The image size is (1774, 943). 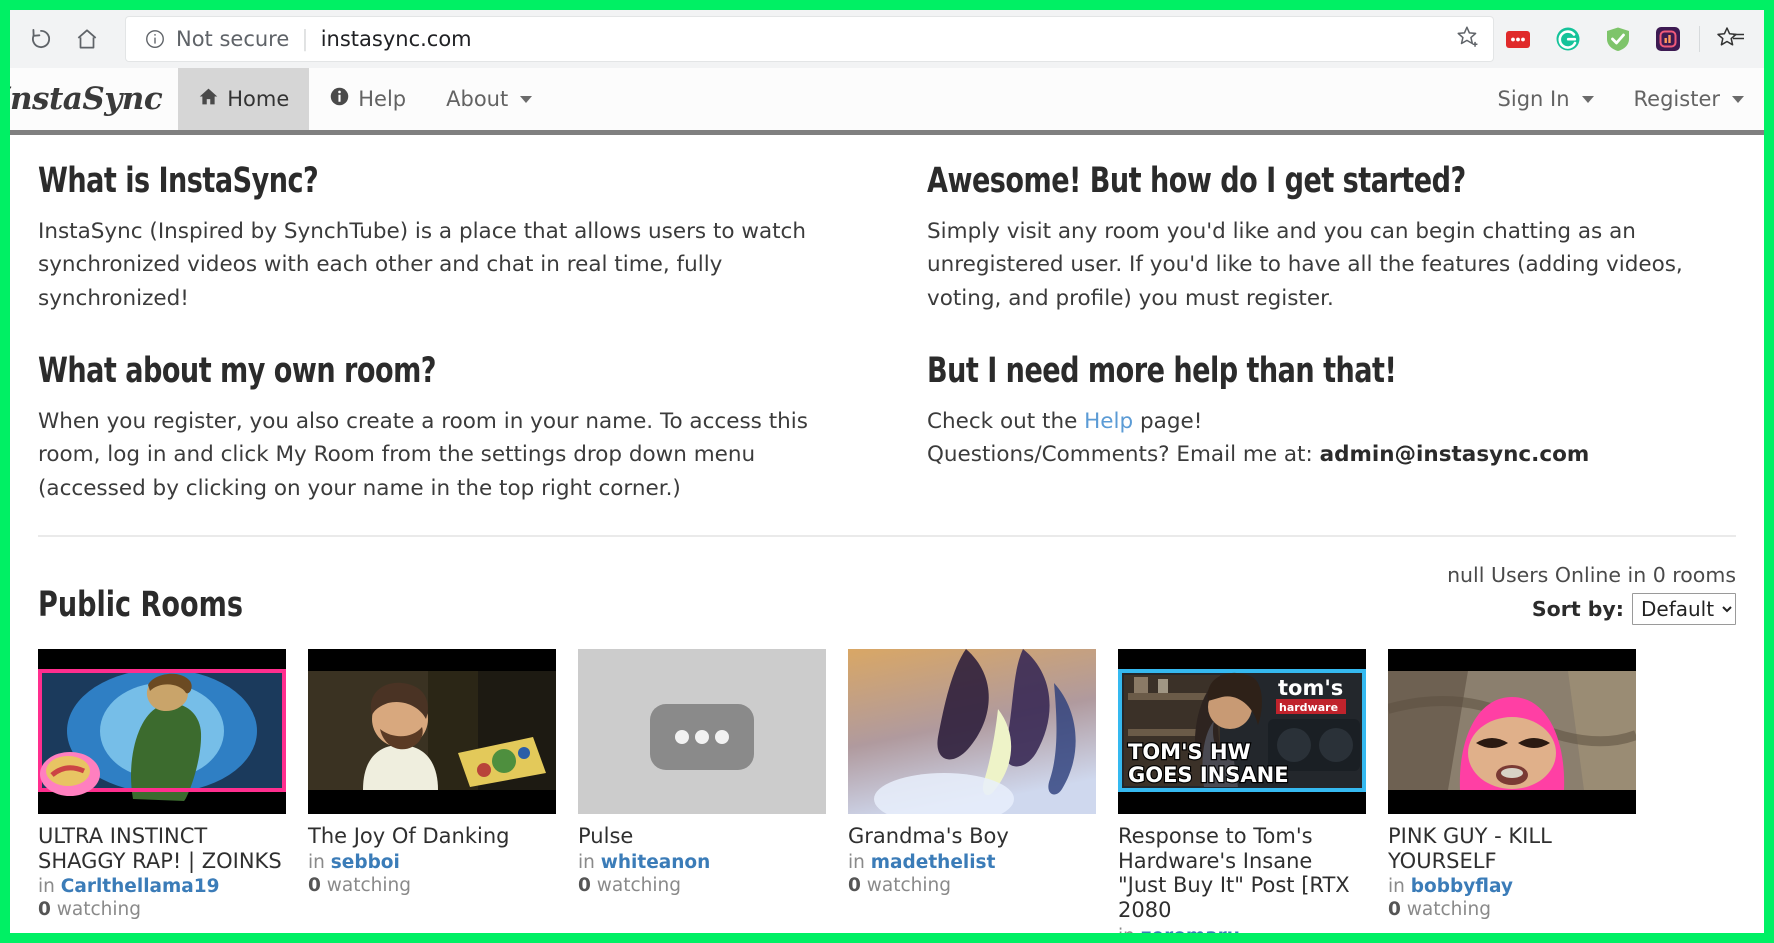 I want to click on grammarly-extension-icon, so click(x=1568, y=39).